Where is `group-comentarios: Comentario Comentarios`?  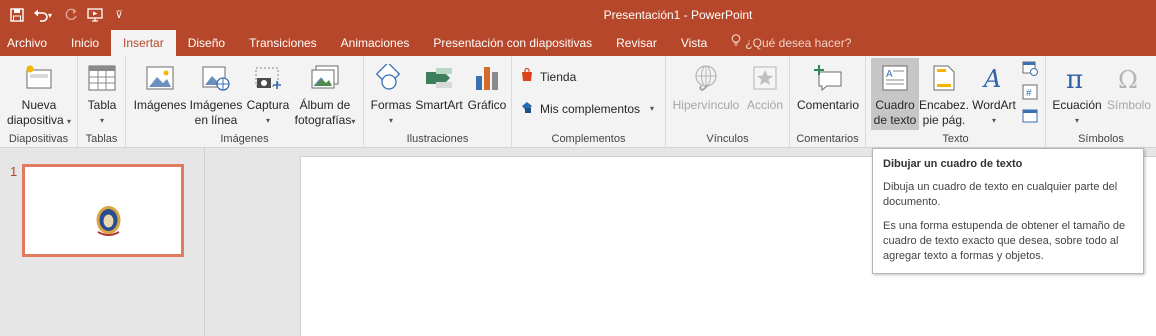 group-comentarios: Comentario Comentarios is located at coordinates (828, 102).